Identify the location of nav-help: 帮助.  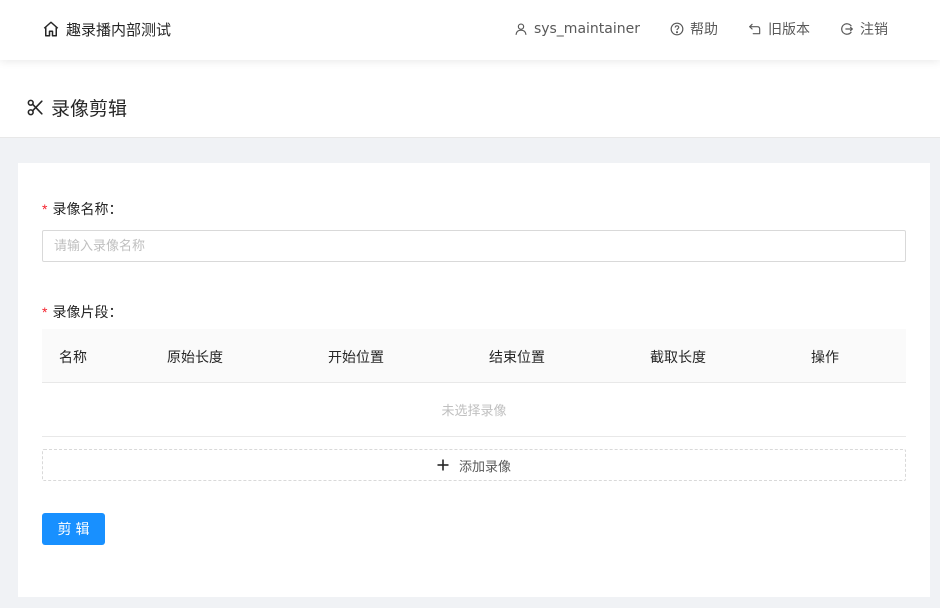
(694, 29).